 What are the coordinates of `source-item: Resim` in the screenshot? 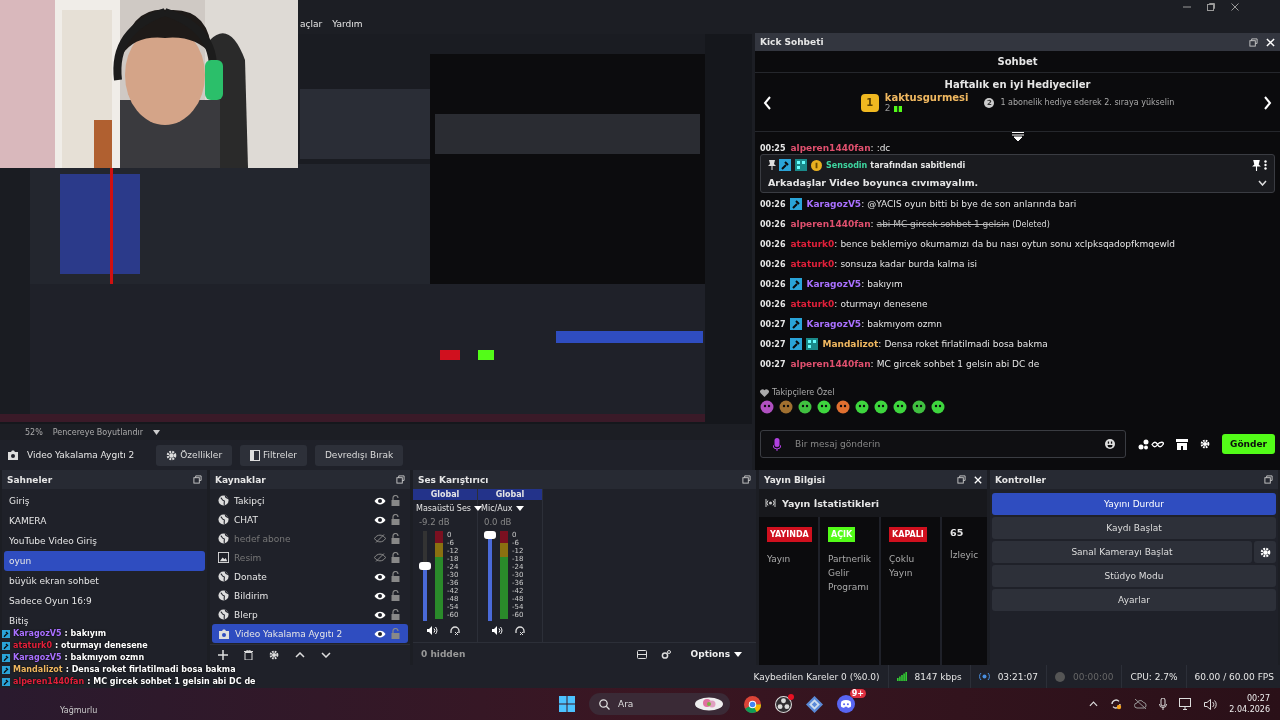 It's located at (310, 557).